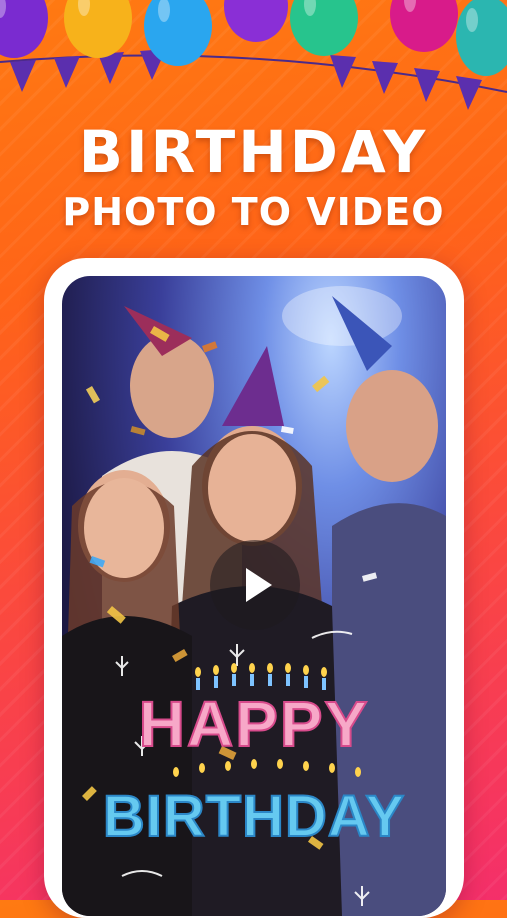  Describe the element at coordinates (254, 724) in the screenshot. I see `overlay-text-happy: HAPPY` at that location.